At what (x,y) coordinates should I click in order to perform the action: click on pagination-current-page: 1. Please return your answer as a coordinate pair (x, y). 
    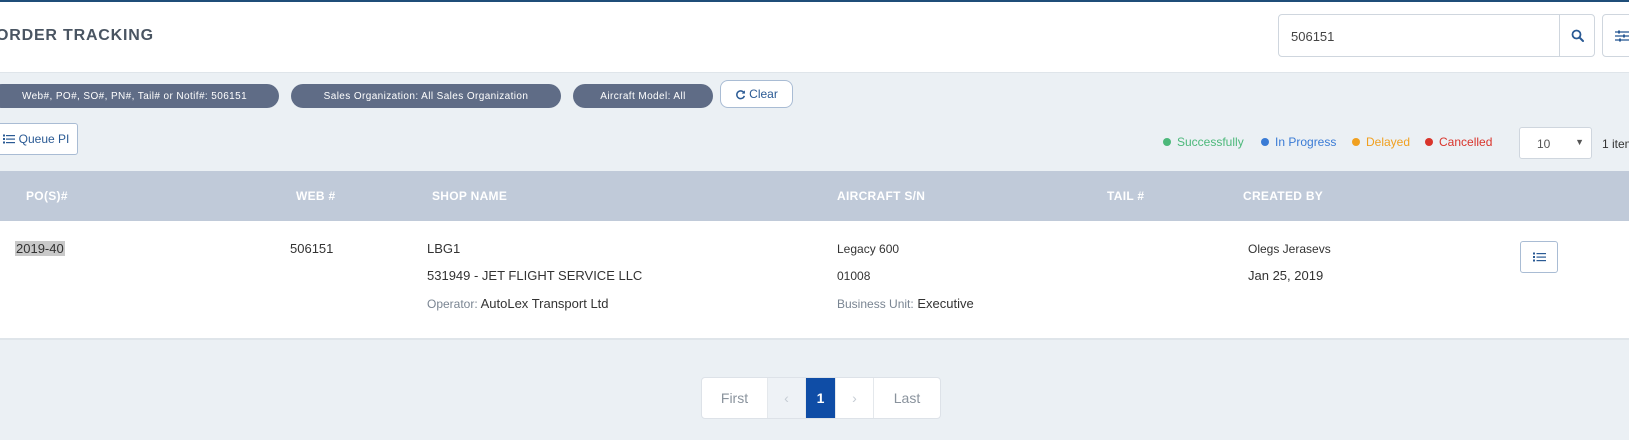
    Looking at the image, I should click on (821, 398).